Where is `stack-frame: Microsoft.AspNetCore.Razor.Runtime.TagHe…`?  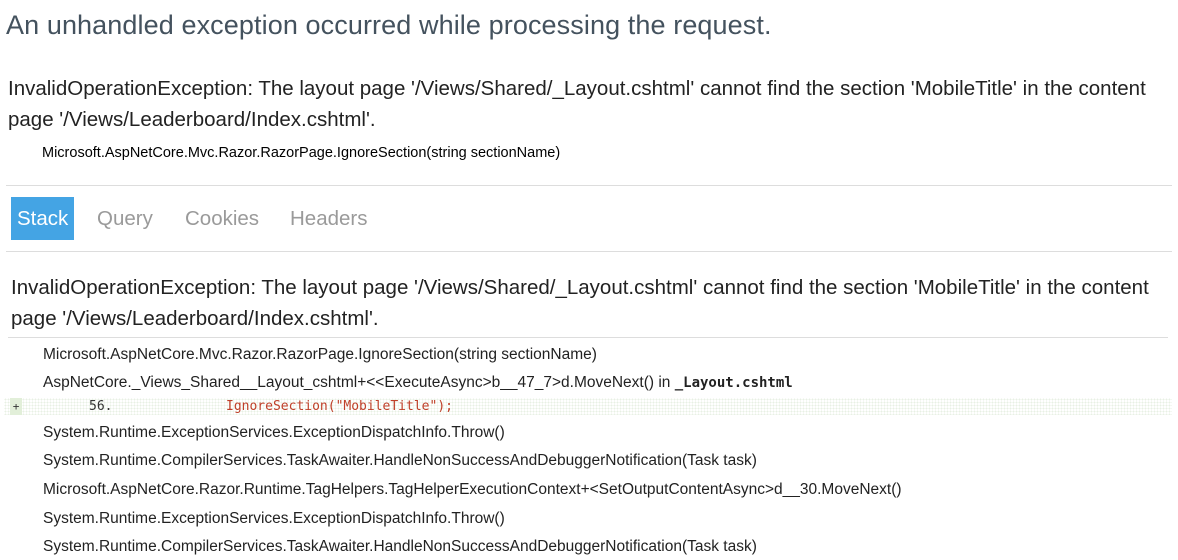
stack-frame: Microsoft.AspNetCore.Razor.Runtime.TagHe… is located at coordinates (472, 490).